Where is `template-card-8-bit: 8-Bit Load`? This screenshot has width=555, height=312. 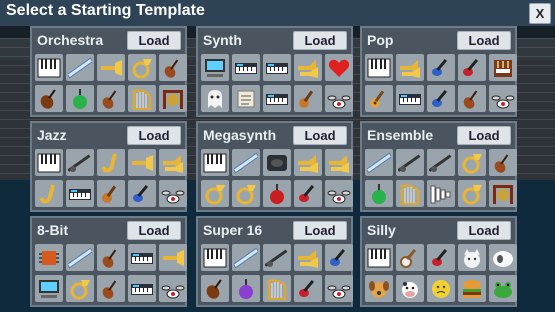 template-card-8-bit: 8-Bit Load is located at coordinates (108, 261).